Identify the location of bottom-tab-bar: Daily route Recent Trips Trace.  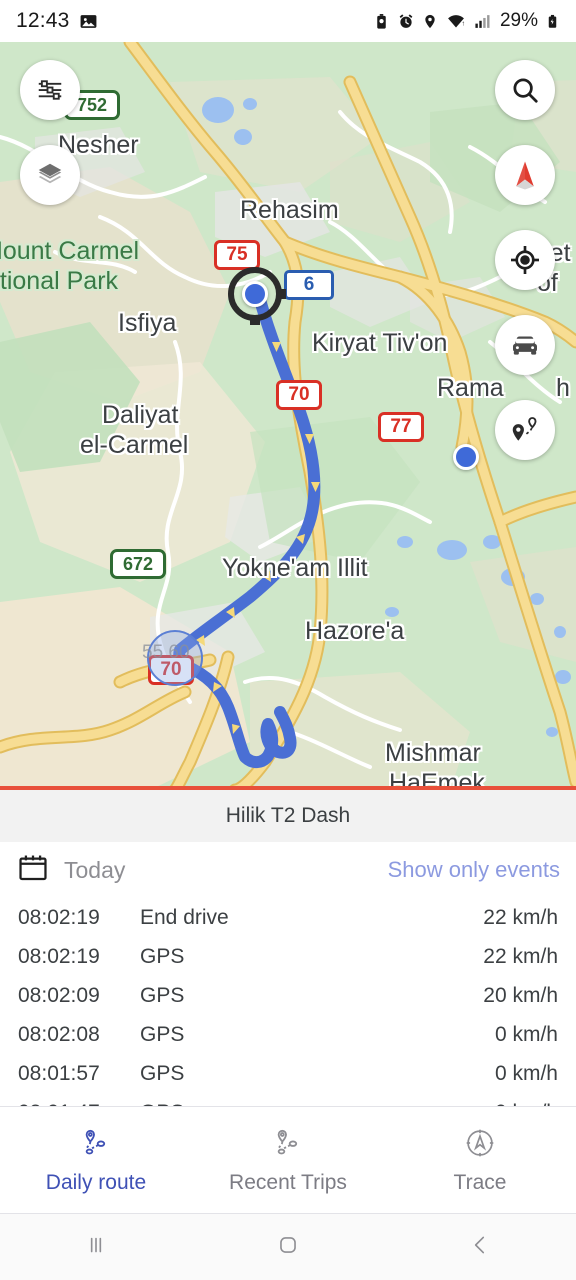
(288, 1160).